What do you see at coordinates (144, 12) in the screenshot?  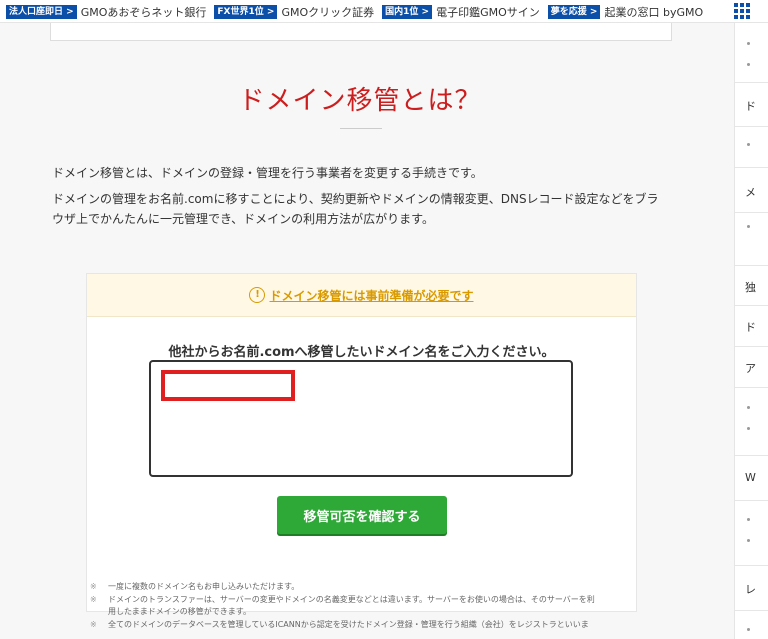 I see `link-gmo-aozora: GMOあおぞらネット銀行` at bounding box center [144, 12].